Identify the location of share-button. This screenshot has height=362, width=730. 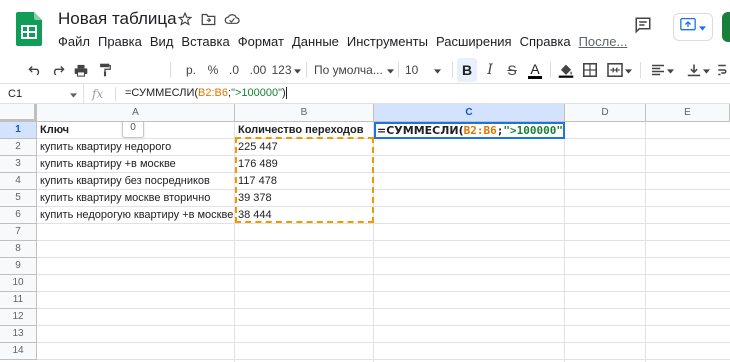
(726, 27).